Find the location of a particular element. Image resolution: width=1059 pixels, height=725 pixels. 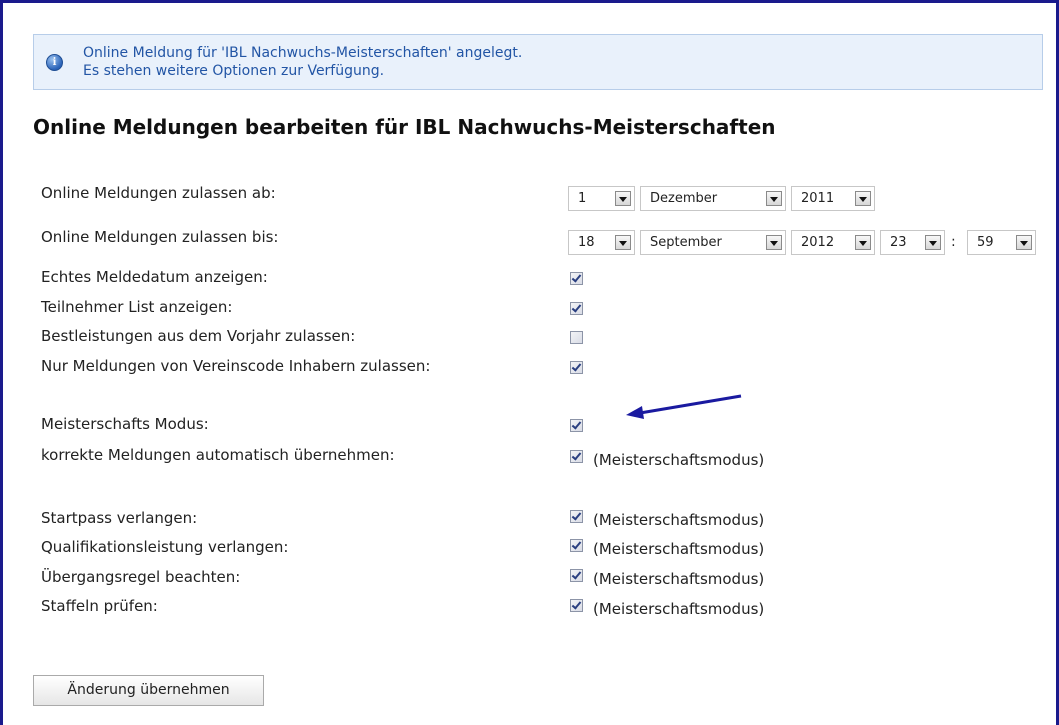

qualification-note: (Meisterschaftsmodus) is located at coordinates (679, 549).